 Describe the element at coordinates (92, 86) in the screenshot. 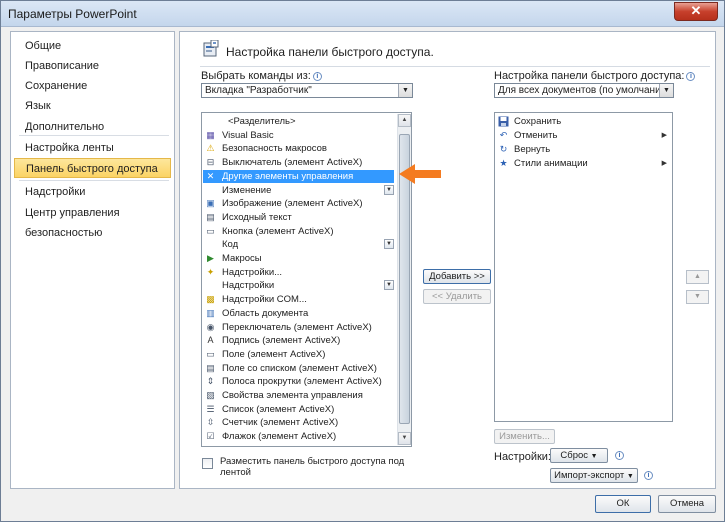

I see `nav-item-save: Сохранение` at that location.